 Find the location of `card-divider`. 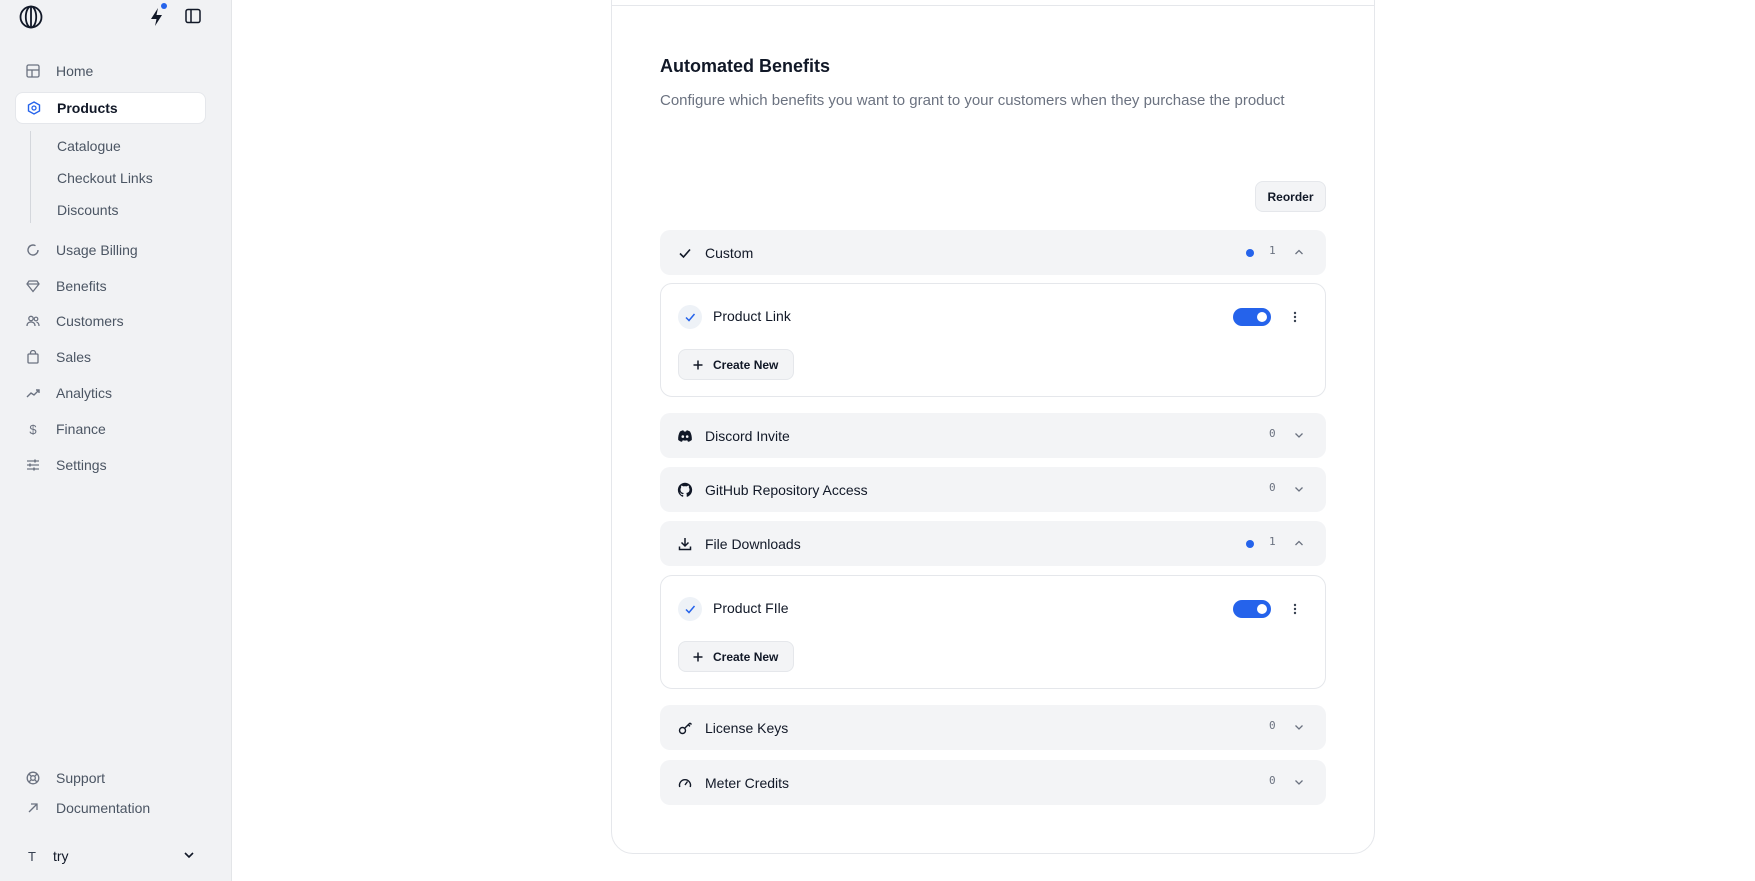

card-divider is located at coordinates (993, 5).